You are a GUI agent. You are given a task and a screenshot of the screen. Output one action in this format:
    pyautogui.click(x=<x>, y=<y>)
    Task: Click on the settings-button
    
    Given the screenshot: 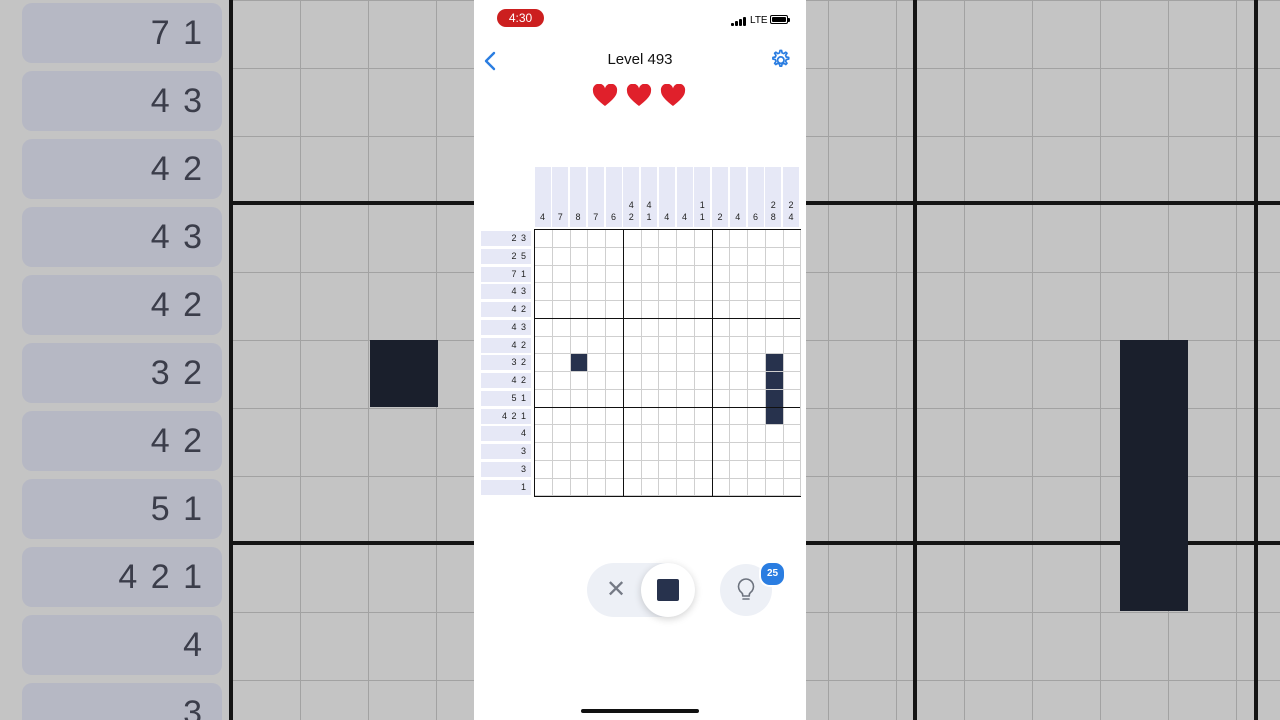 What is the action you would take?
    pyautogui.click(x=780, y=60)
    